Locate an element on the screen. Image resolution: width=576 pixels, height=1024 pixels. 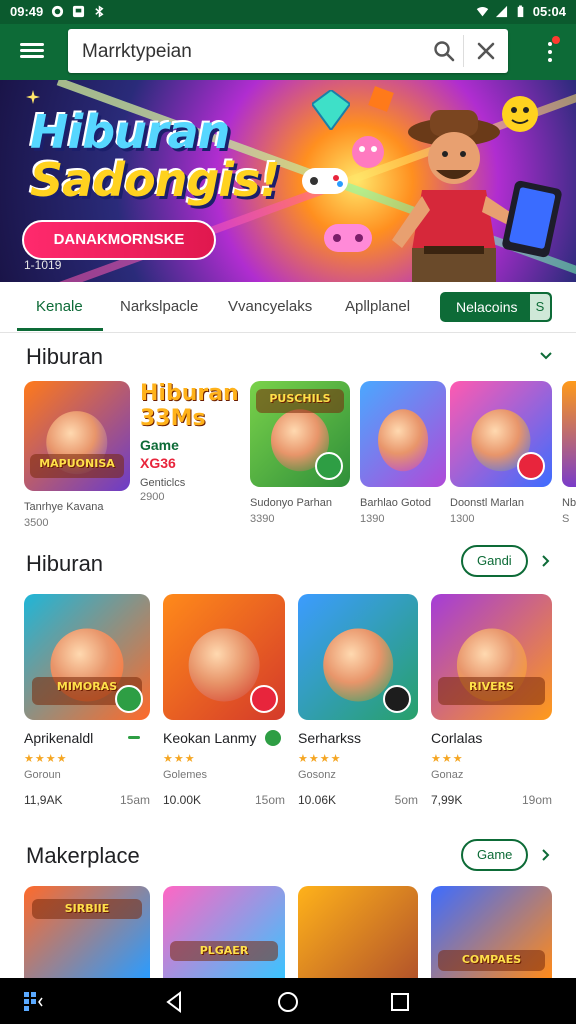
card-time: 19om is located at coordinates (536, 800).